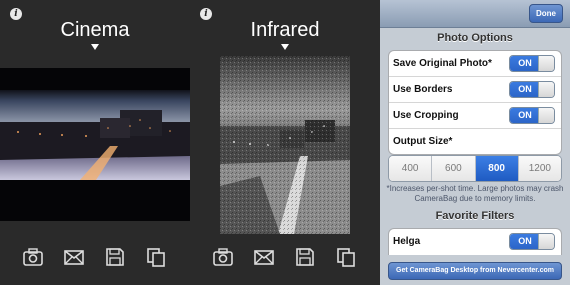 The width and height of the screenshot is (570, 285). I want to click on use-cropping-toggle: ON, so click(532, 115).